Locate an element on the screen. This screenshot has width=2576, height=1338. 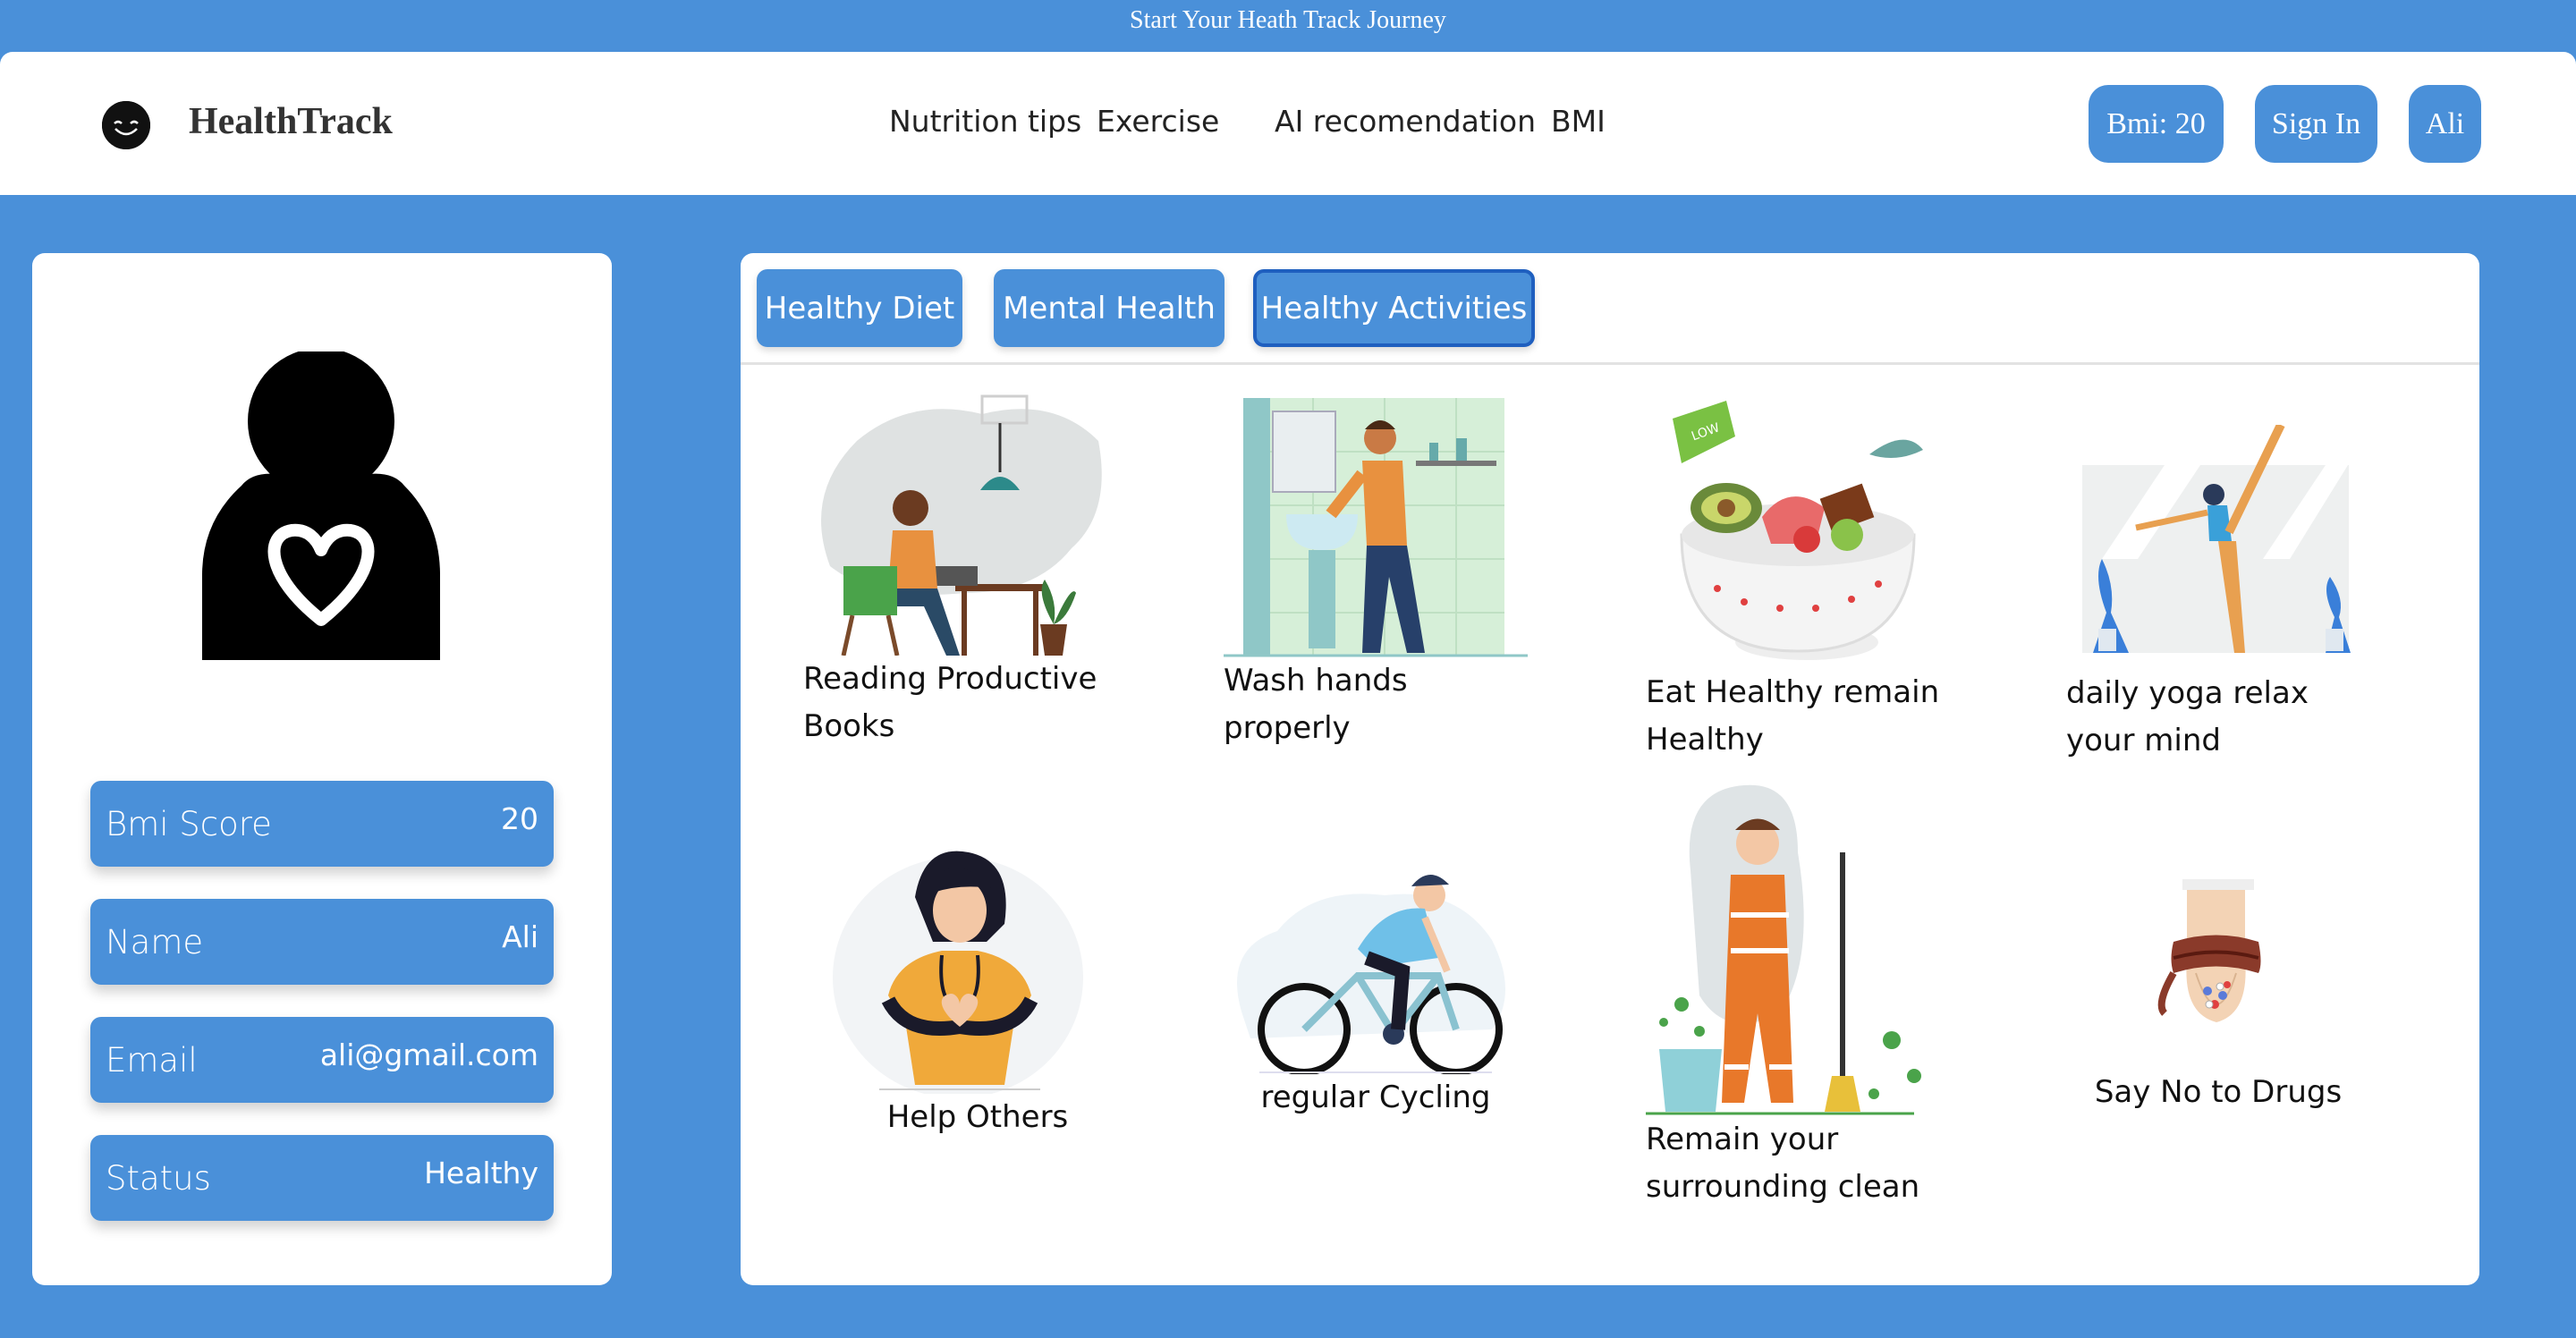
email-label: Email is located at coordinates (152, 1060).